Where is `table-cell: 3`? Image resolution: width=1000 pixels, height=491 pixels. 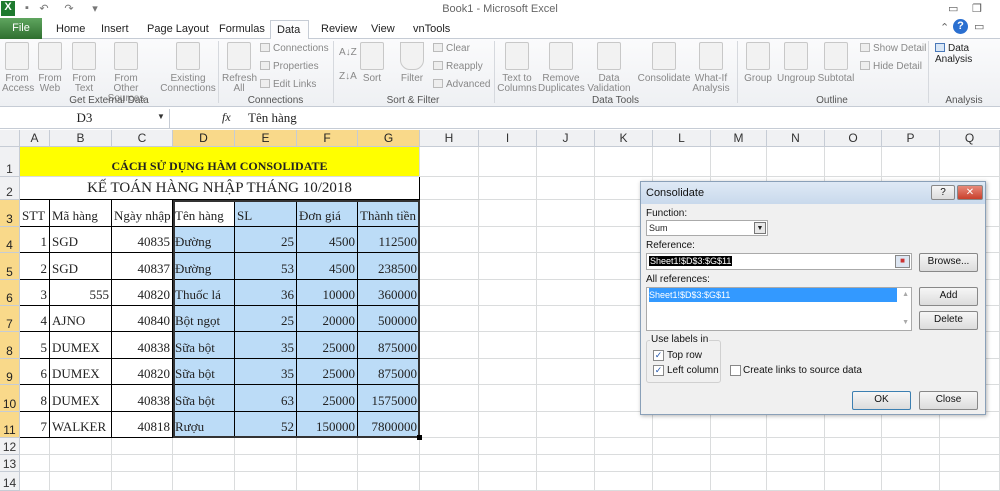
table-cell: 3 is located at coordinates (35, 293).